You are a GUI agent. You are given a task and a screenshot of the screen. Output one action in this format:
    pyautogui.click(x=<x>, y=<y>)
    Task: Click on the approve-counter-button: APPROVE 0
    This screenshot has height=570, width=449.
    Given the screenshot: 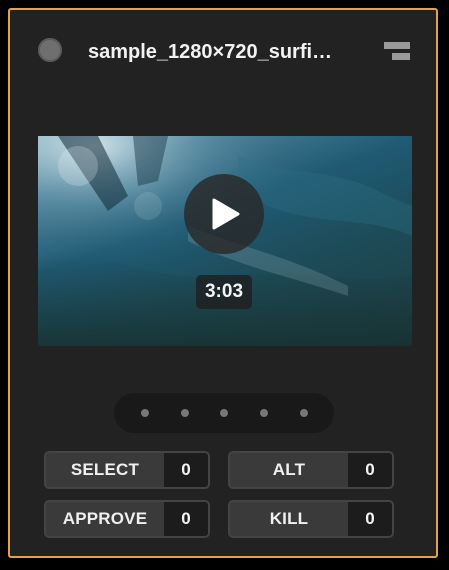 What is the action you would take?
    pyautogui.click(x=127, y=519)
    